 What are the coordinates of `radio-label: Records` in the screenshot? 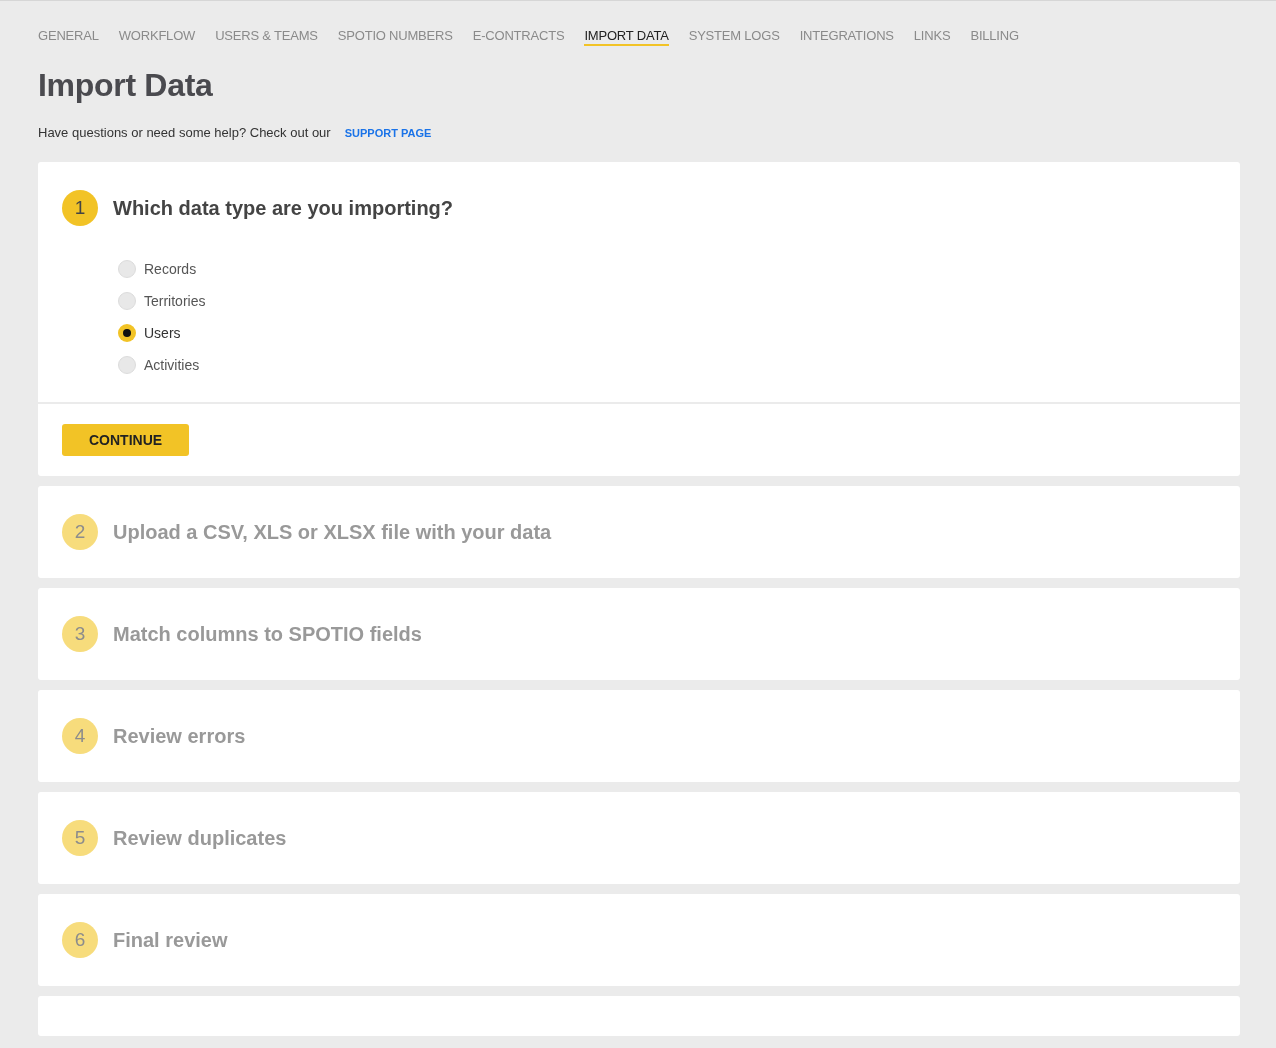 It's located at (170, 269).